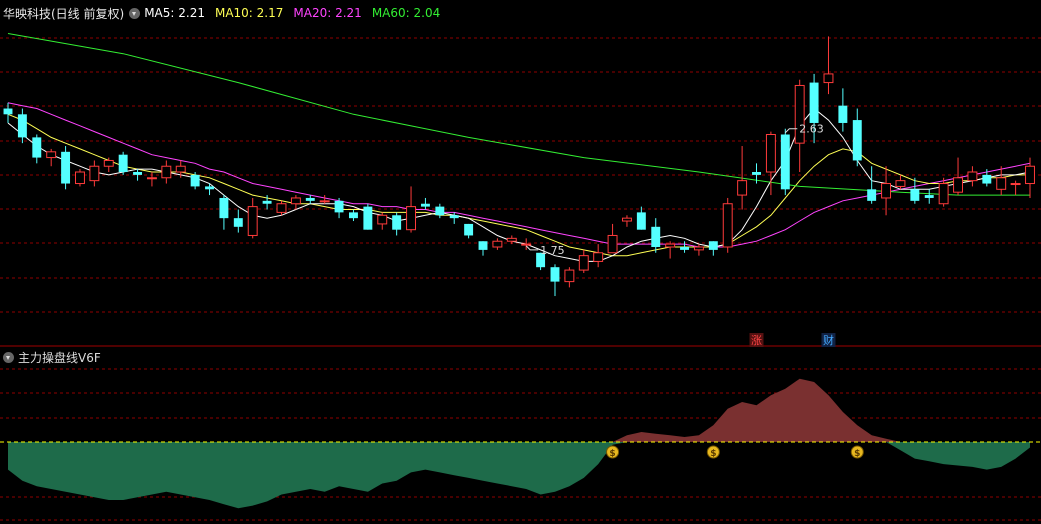  What do you see at coordinates (519, 410) in the screenshot?
I see `indicator-positive-area` at bounding box center [519, 410].